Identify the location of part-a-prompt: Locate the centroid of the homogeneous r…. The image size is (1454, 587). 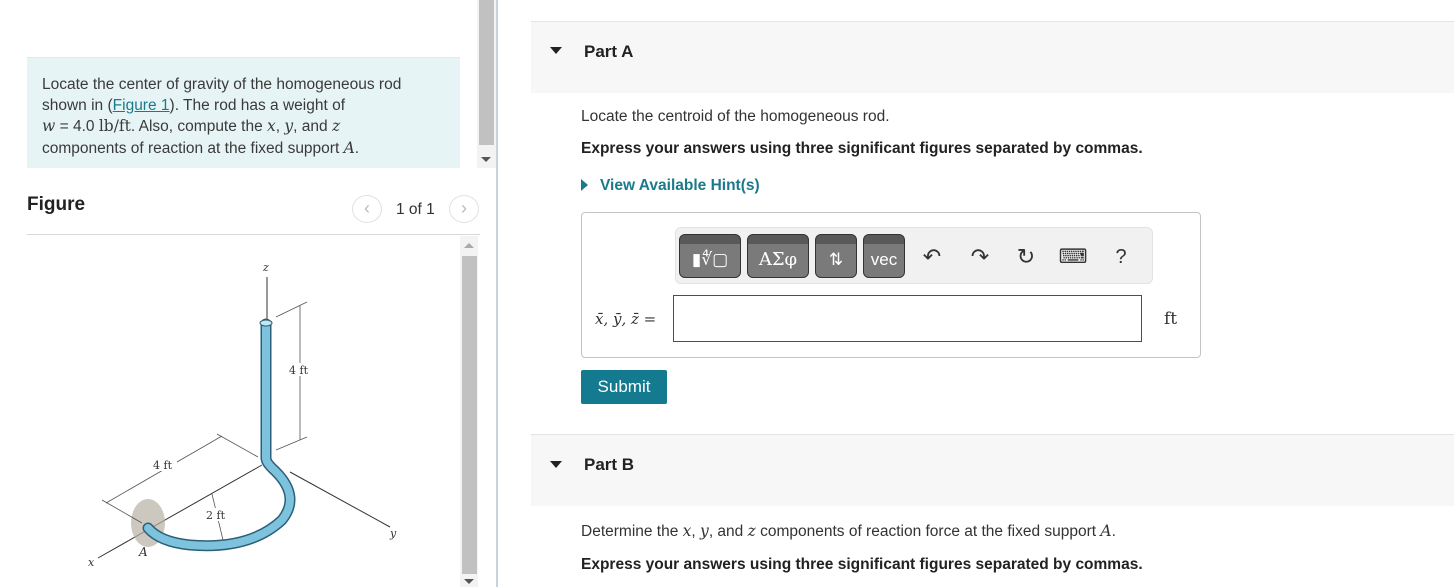
(735, 116).